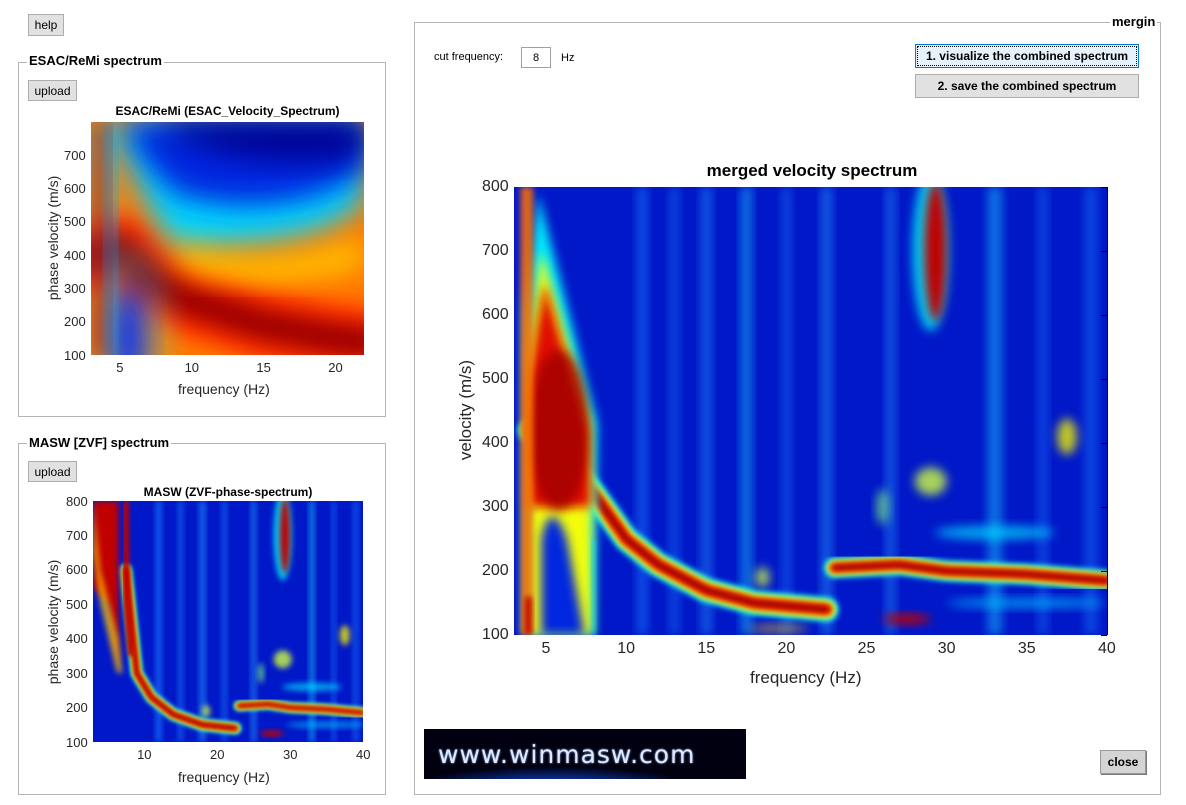  What do you see at coordinates (1027, 56) in the screenshot?
I see `visualize-combined-spectrum-button: 1. visualize the combined spectrum` at bounding box center [1027, 56].